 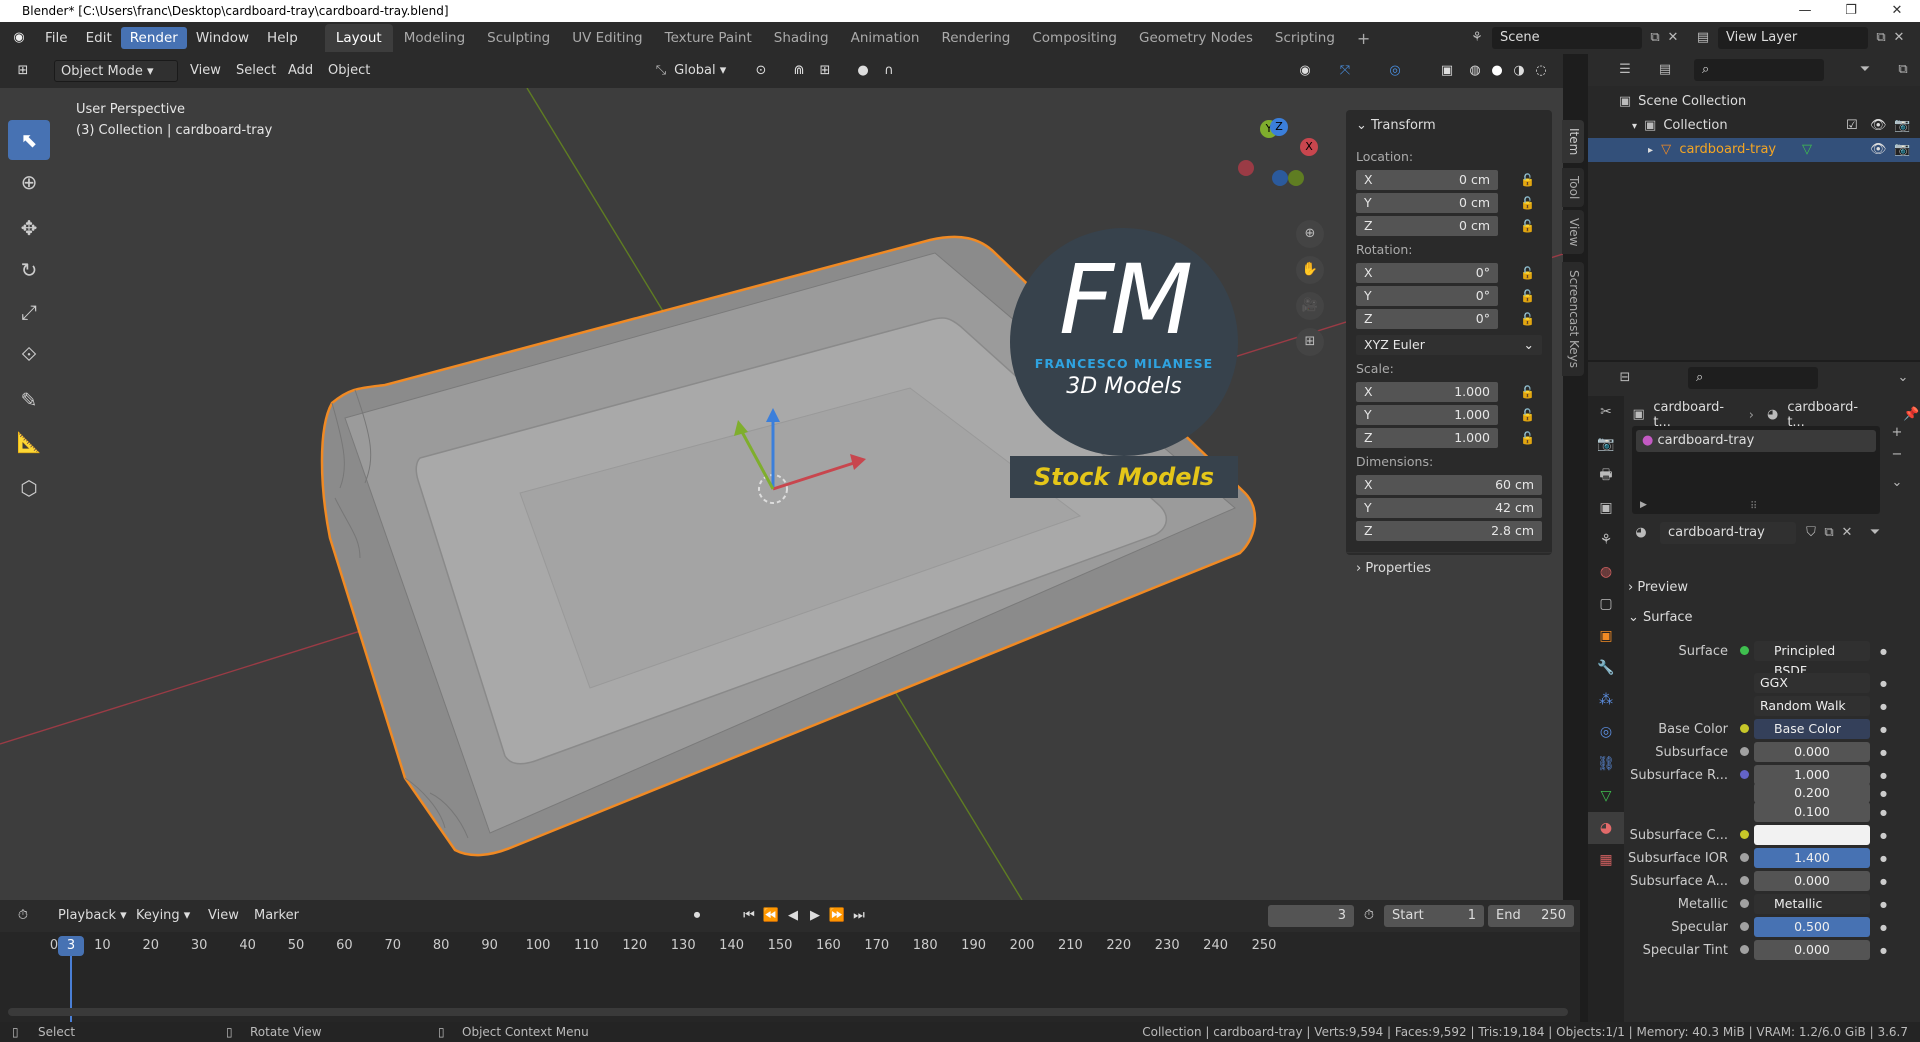 What do you see at coordinates (1606, 476) in the screenshot?
I see `output-properties-icon: 🖶` at bounding box center [1606, 476].